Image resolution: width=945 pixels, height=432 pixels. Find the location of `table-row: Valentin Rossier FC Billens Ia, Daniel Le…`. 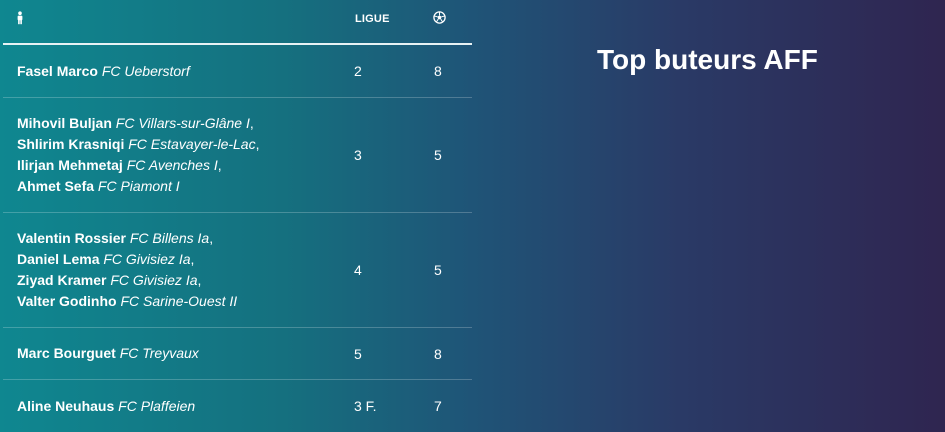

table-row: Valentin Rossier FC Billens Ia, Daniel Le… is located at coordinates (237, 270).